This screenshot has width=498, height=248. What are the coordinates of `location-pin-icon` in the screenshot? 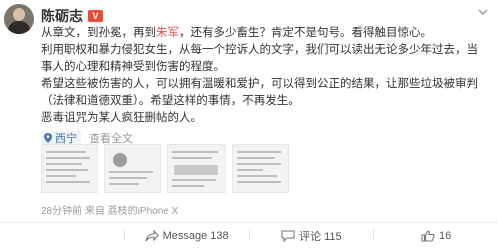 It's located at (48, 138).